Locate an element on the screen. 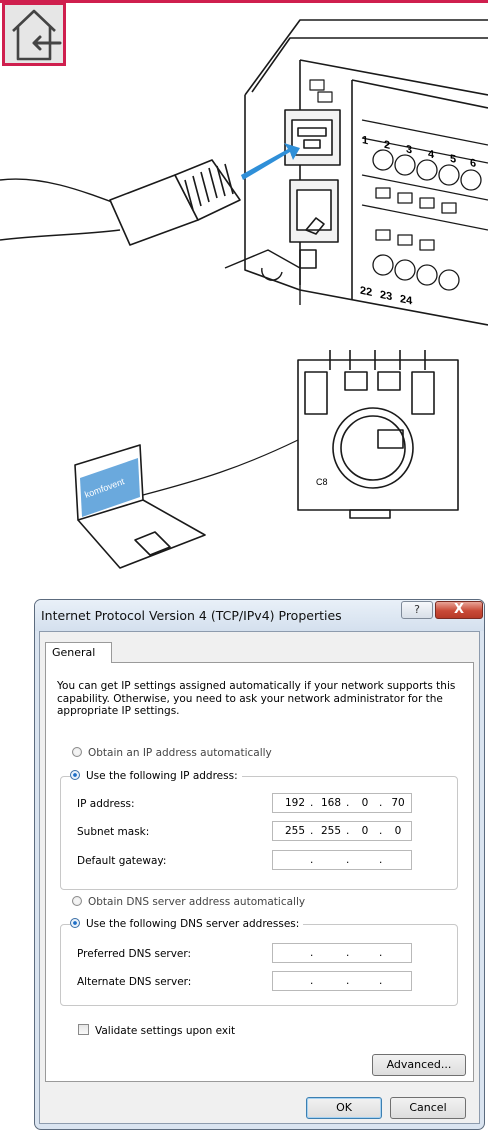 This screenshot has width=488, height=1145. obtain-dns-auto-radio: Obtain DNS server address automatically is located at coordinates (188, 902).